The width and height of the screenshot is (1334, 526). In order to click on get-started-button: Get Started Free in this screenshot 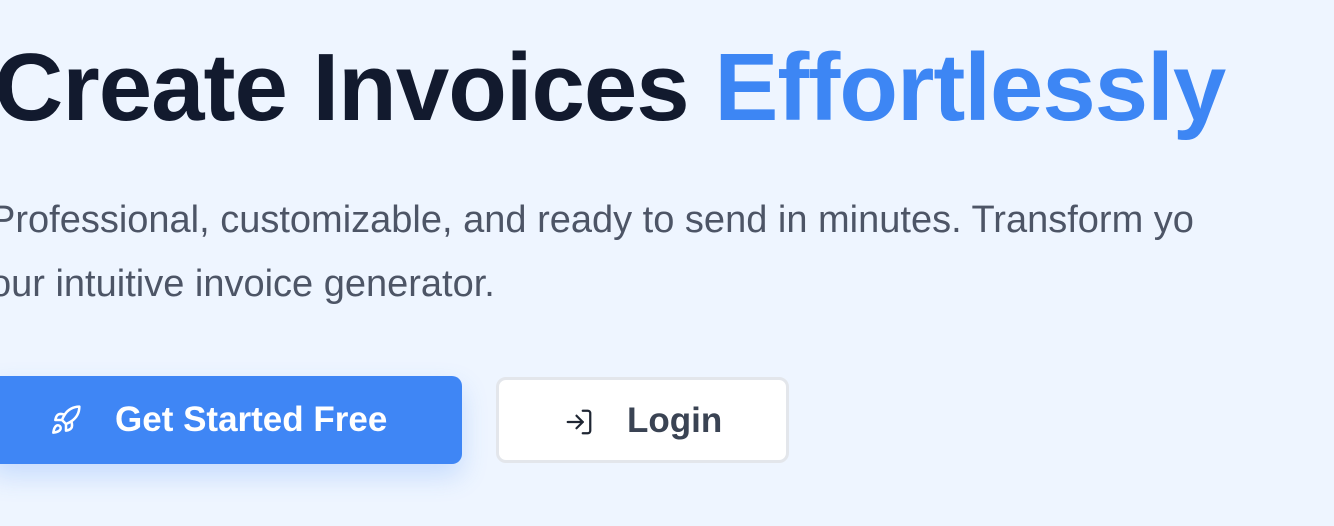, I will do `click(231, 420)`.